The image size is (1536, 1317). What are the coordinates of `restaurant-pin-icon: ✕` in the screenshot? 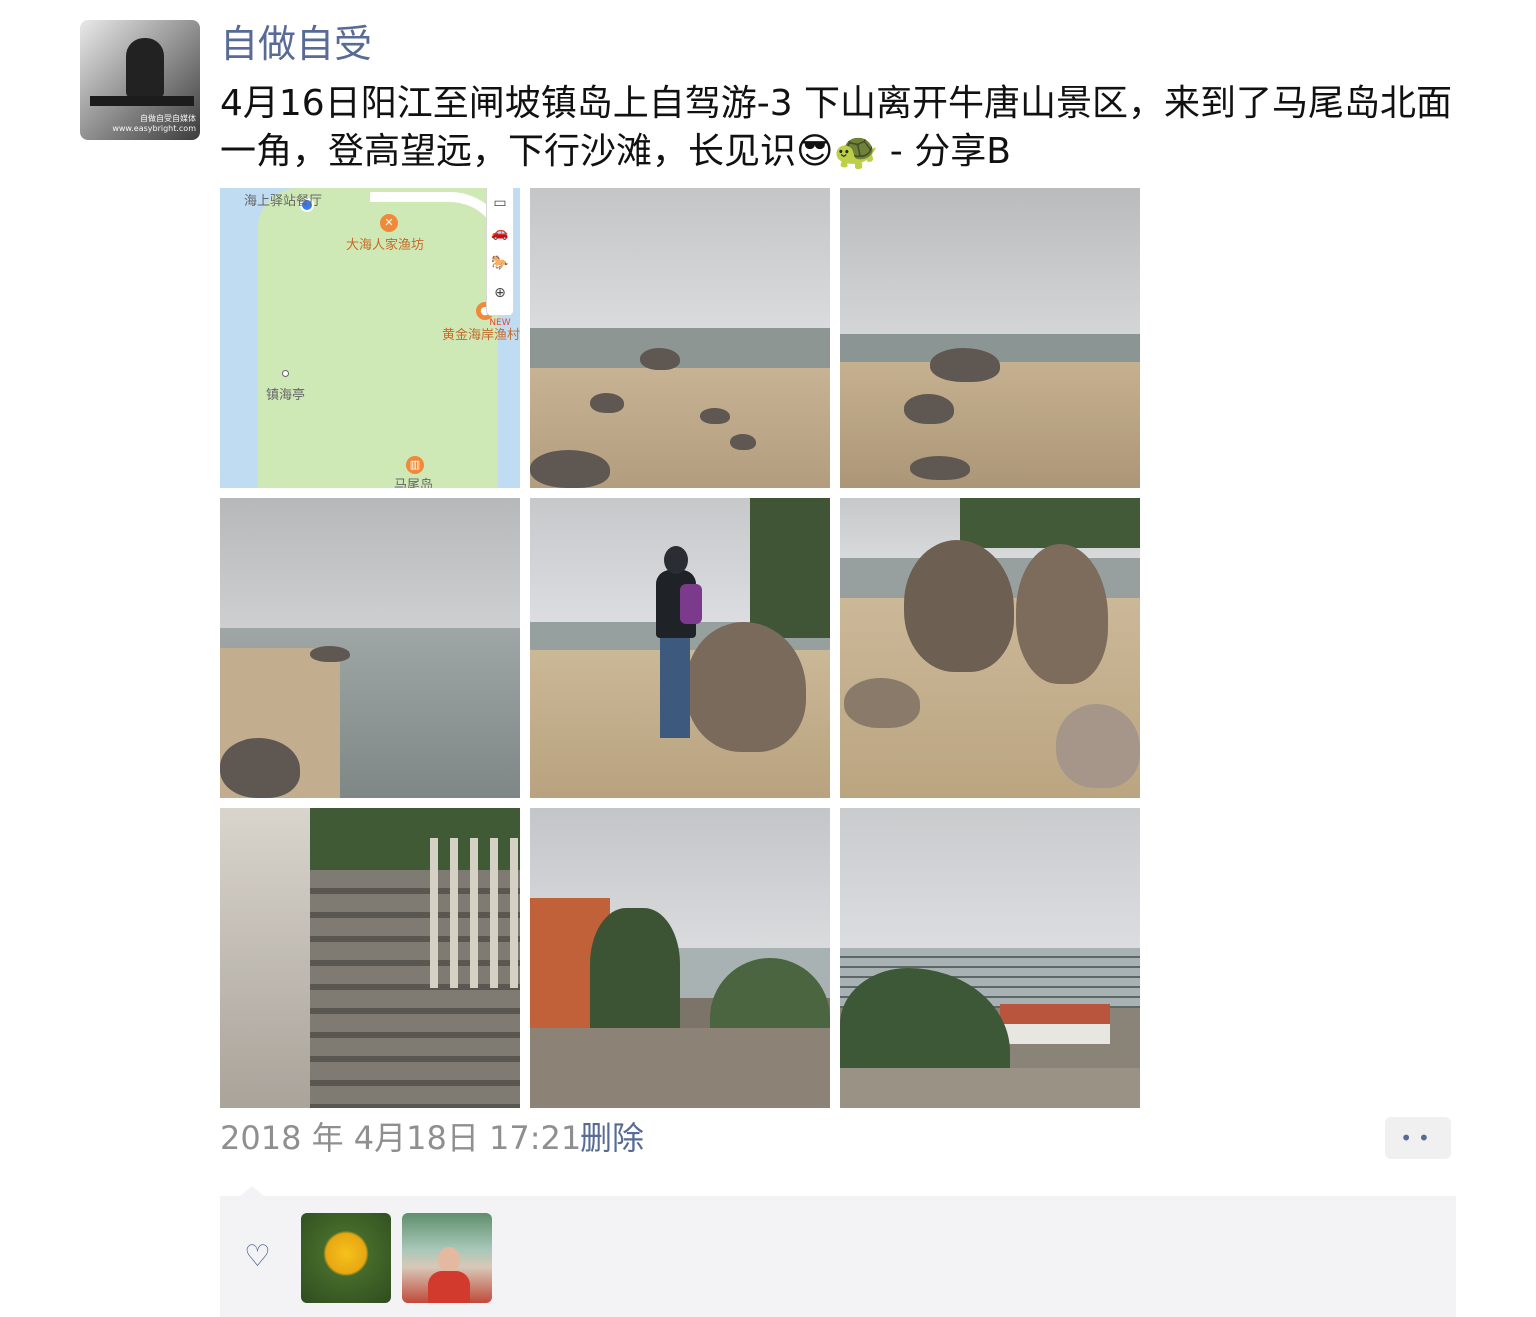 It's located at (389, 223).